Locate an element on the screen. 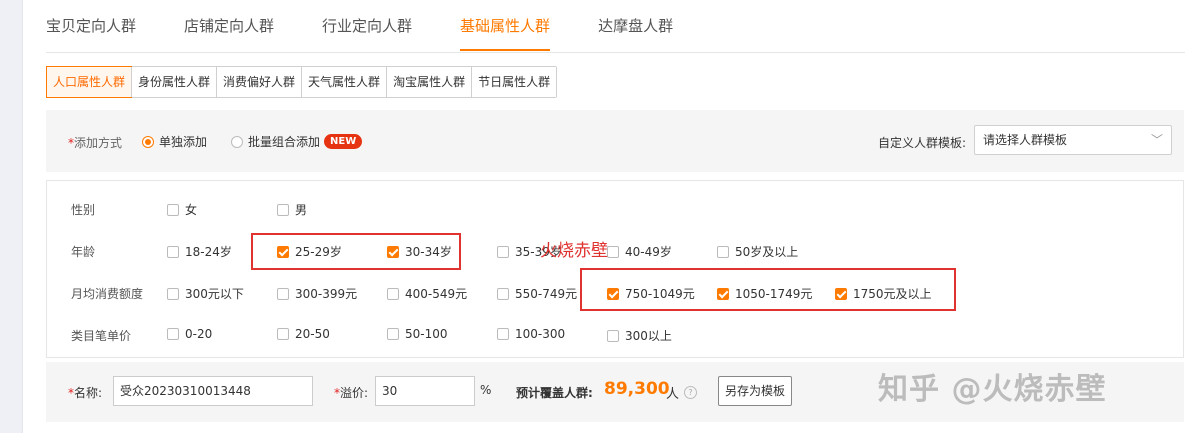  radio-single-label: 单独添加 is located at coordinates (183, 142).